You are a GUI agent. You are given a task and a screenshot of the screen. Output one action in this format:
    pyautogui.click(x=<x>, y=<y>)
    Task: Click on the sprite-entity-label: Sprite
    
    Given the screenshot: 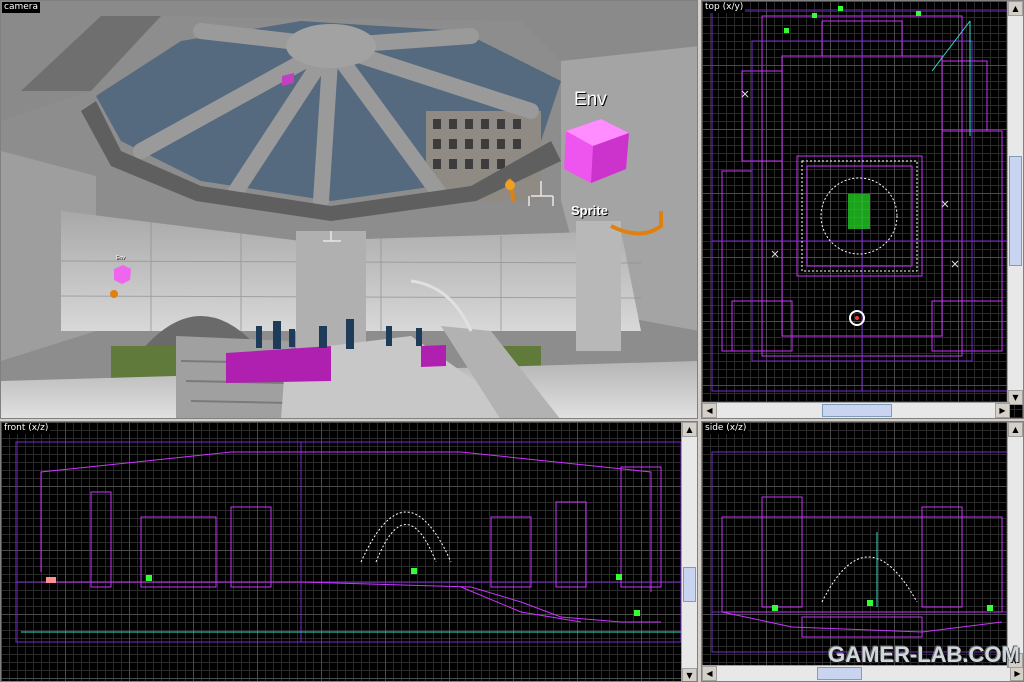 What is the action you would take?
    pyautogui.click(x=589, y=210)
    